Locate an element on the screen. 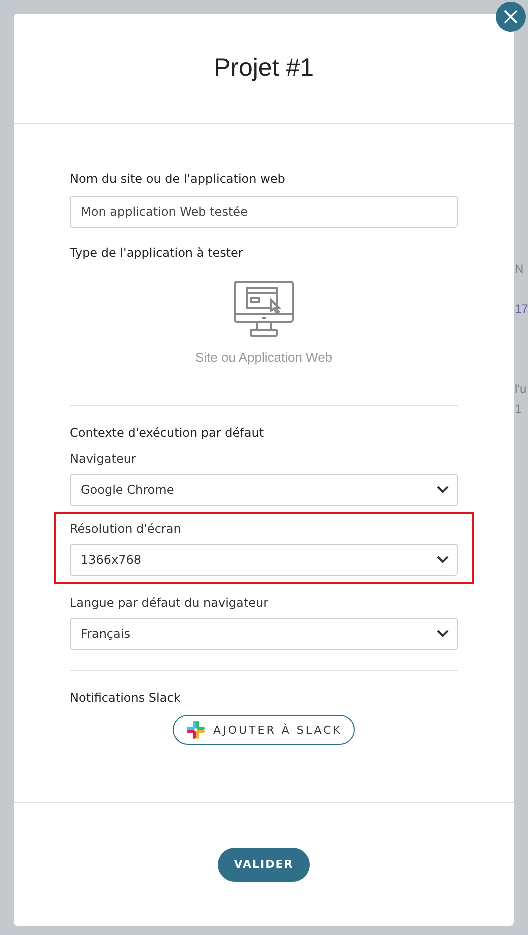 This screenshot has height=935, width=528. add-to-slack-button: AJOUTER À SLACK is located at coordinates (264, 730).